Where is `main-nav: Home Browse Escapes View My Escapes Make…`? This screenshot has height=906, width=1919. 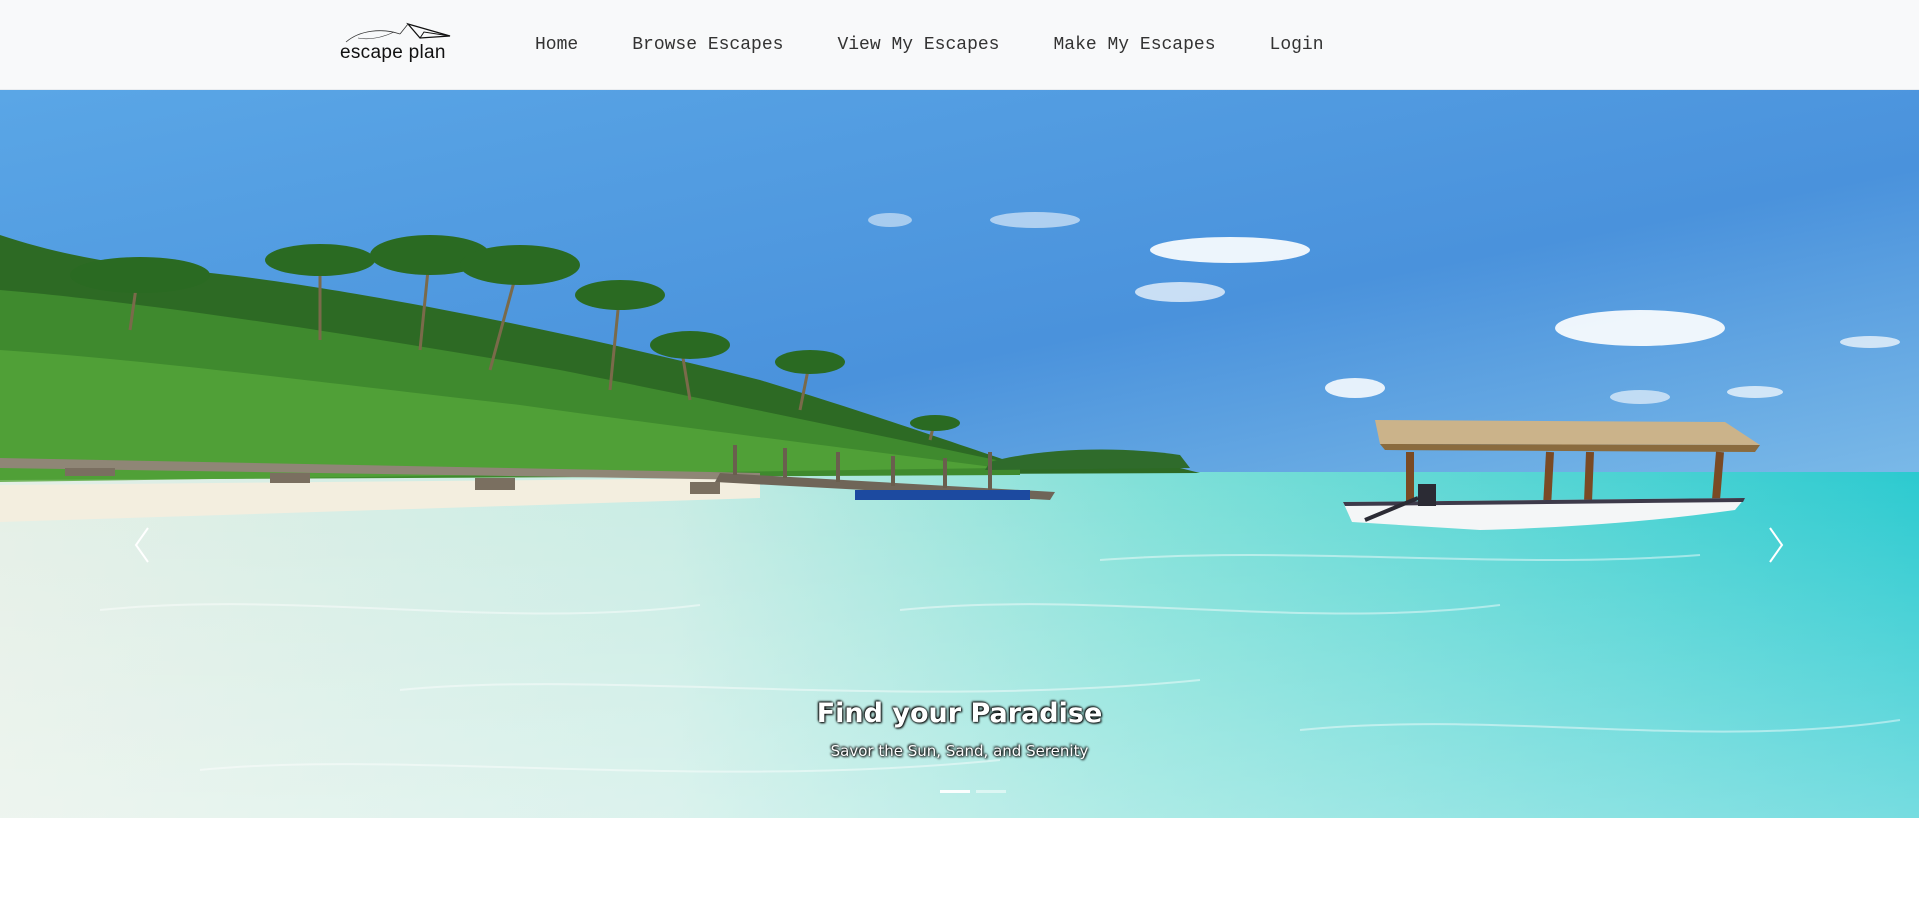
main-nav: Home Browse Escapes View My Escapes Make… is located at coordinates (929, 45).